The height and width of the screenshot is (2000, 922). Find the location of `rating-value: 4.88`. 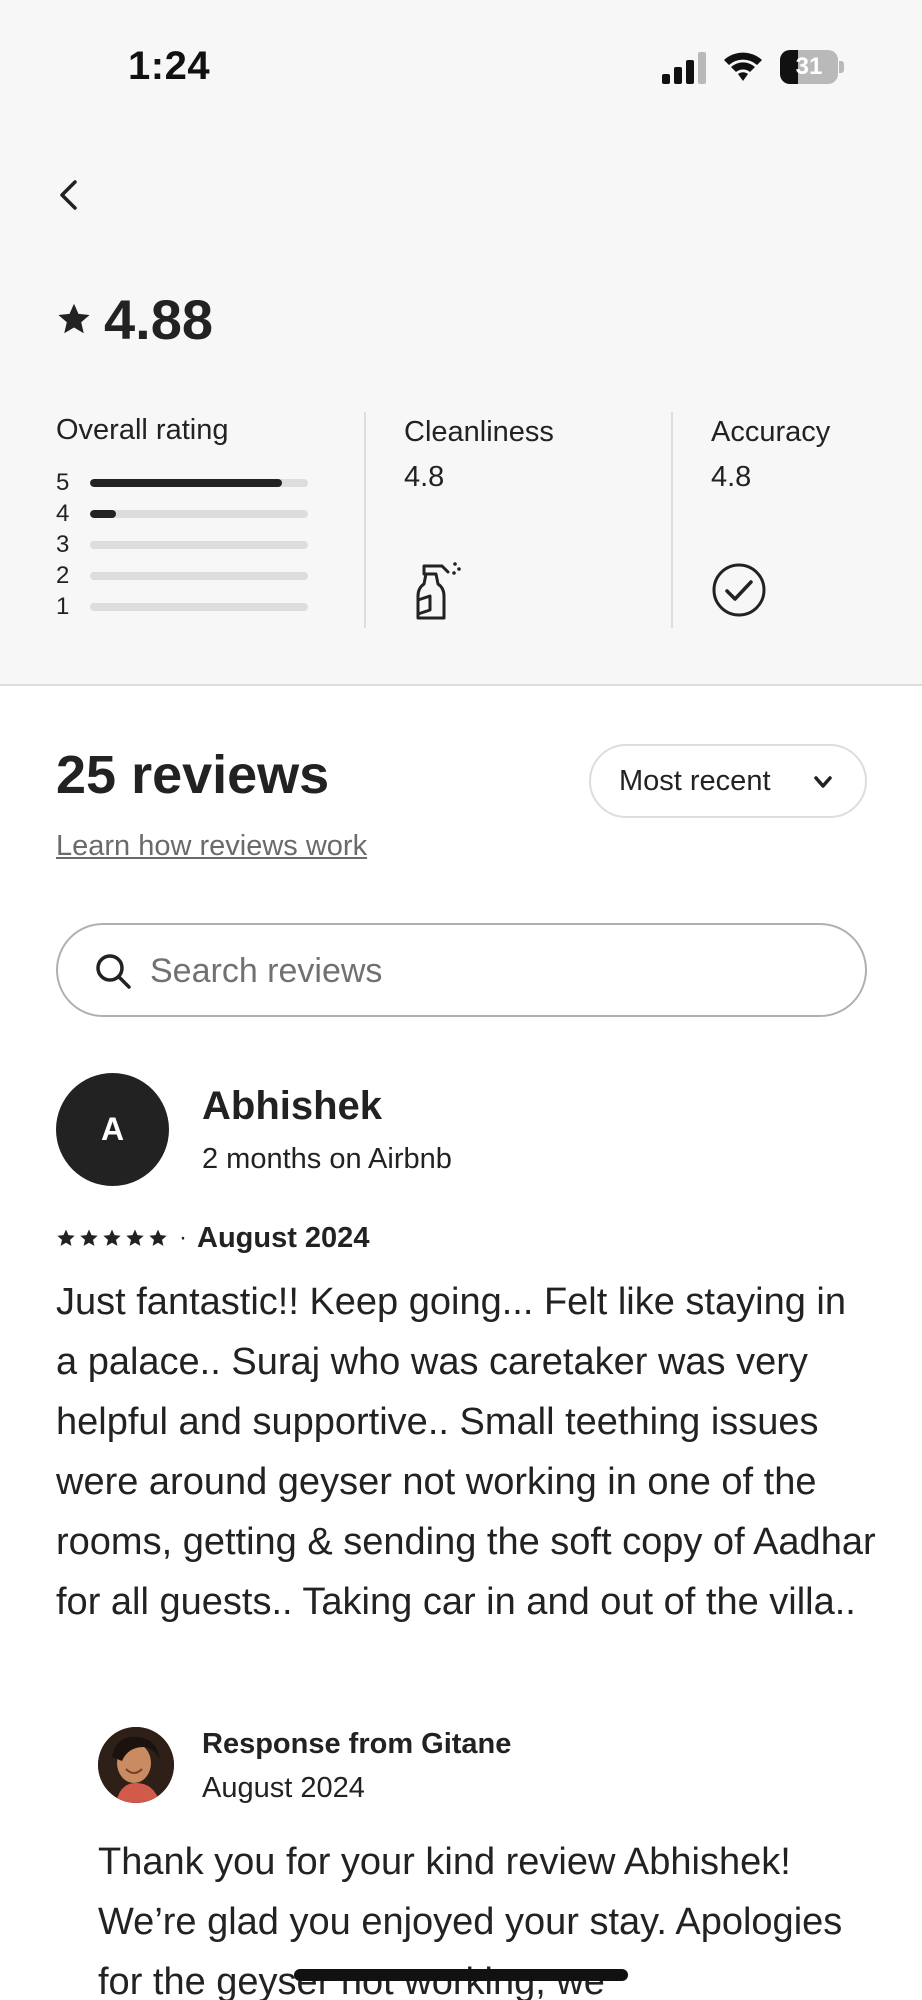

rating-value: 4.88 is located at coordinates (158, 319).